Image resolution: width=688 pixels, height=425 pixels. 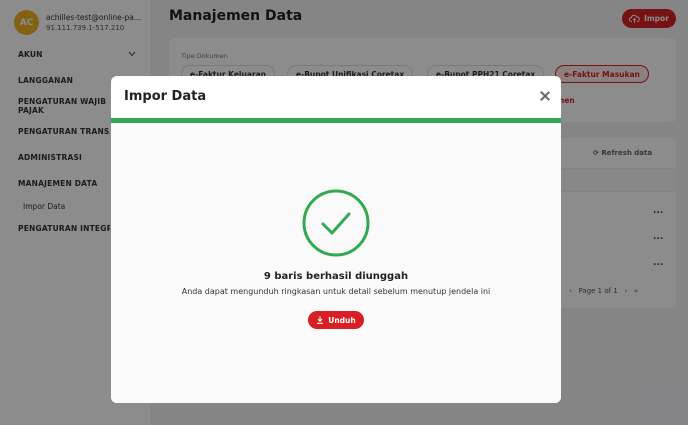 I want to click on close-icon, so click(x=545, y=96).